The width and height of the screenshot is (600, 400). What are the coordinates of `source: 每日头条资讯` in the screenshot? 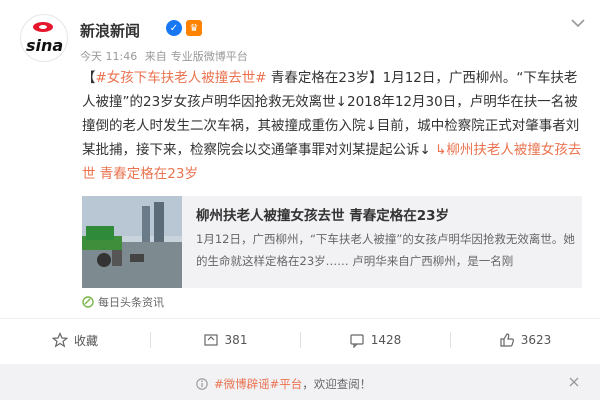 It's located at (123, 302).